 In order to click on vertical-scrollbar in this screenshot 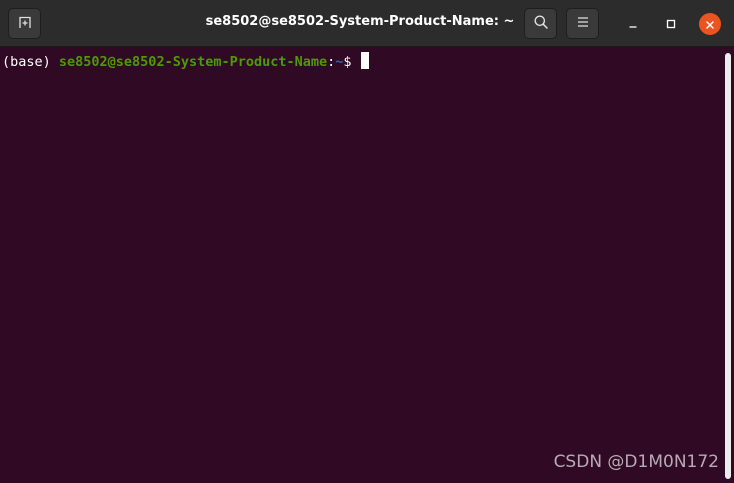, I will do `click(728, 265)`.